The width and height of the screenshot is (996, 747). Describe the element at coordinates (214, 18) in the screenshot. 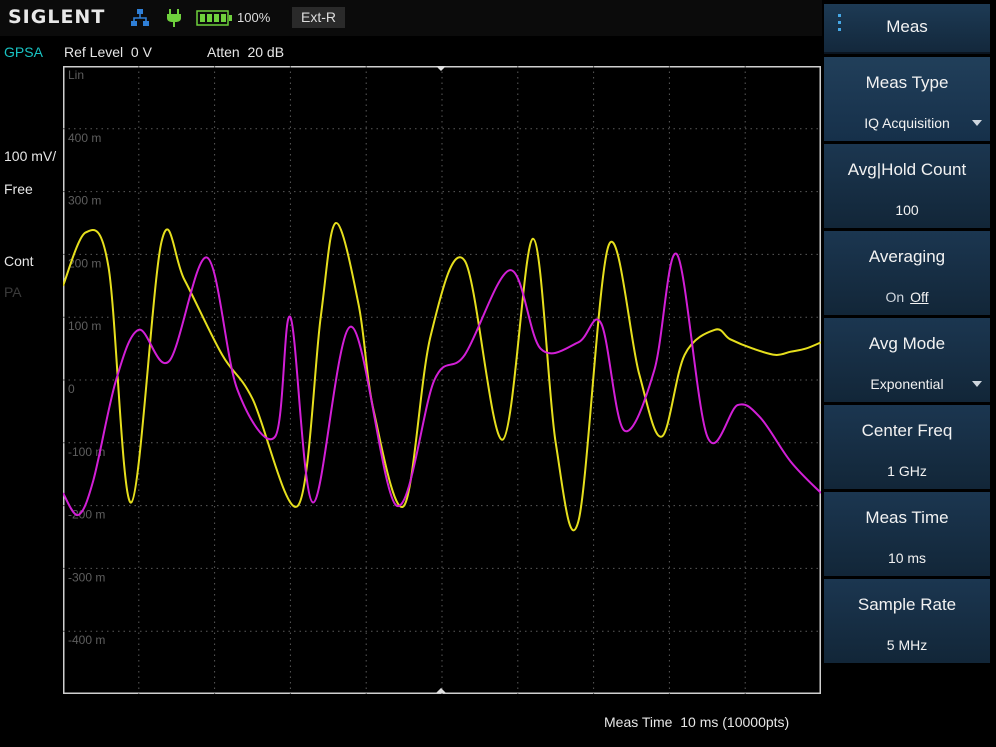

I see `battery-icon` at that location.